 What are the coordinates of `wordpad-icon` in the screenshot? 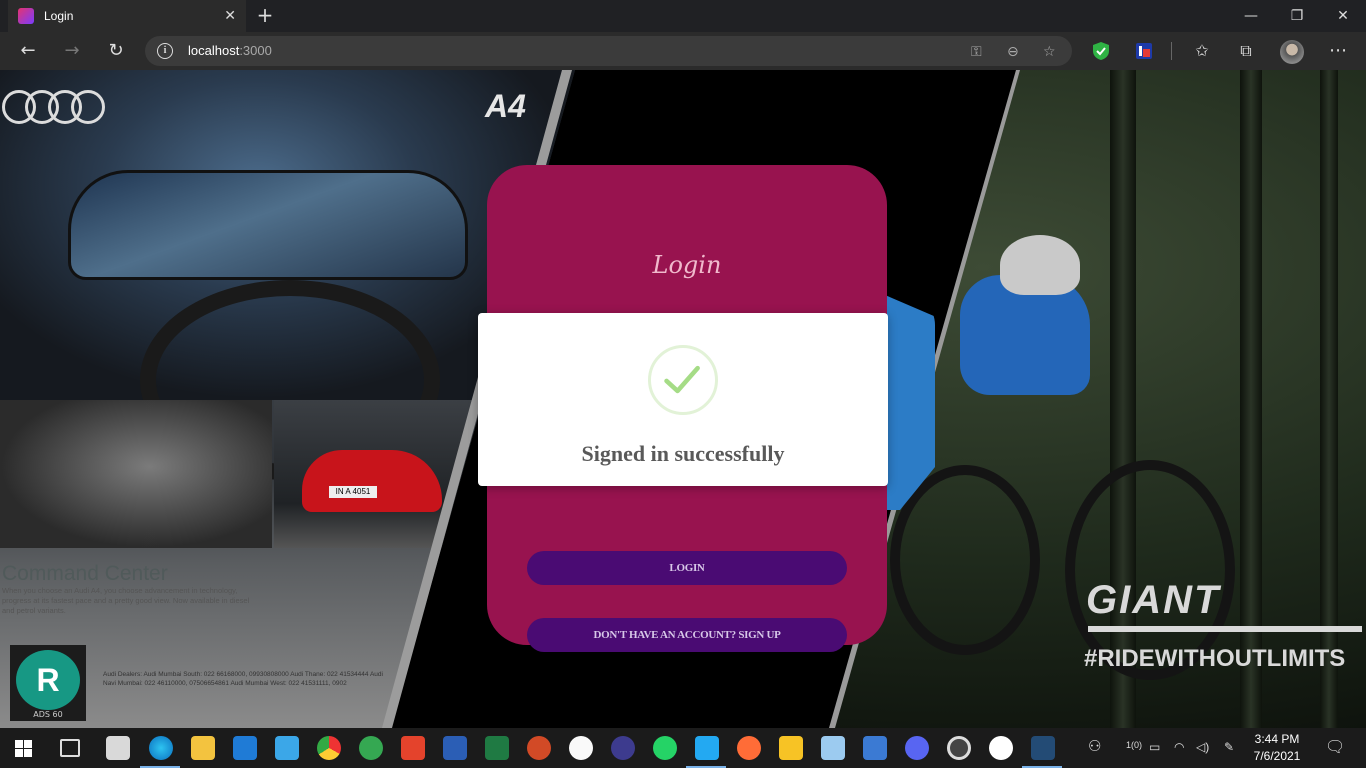 It's located at (1001, 748).